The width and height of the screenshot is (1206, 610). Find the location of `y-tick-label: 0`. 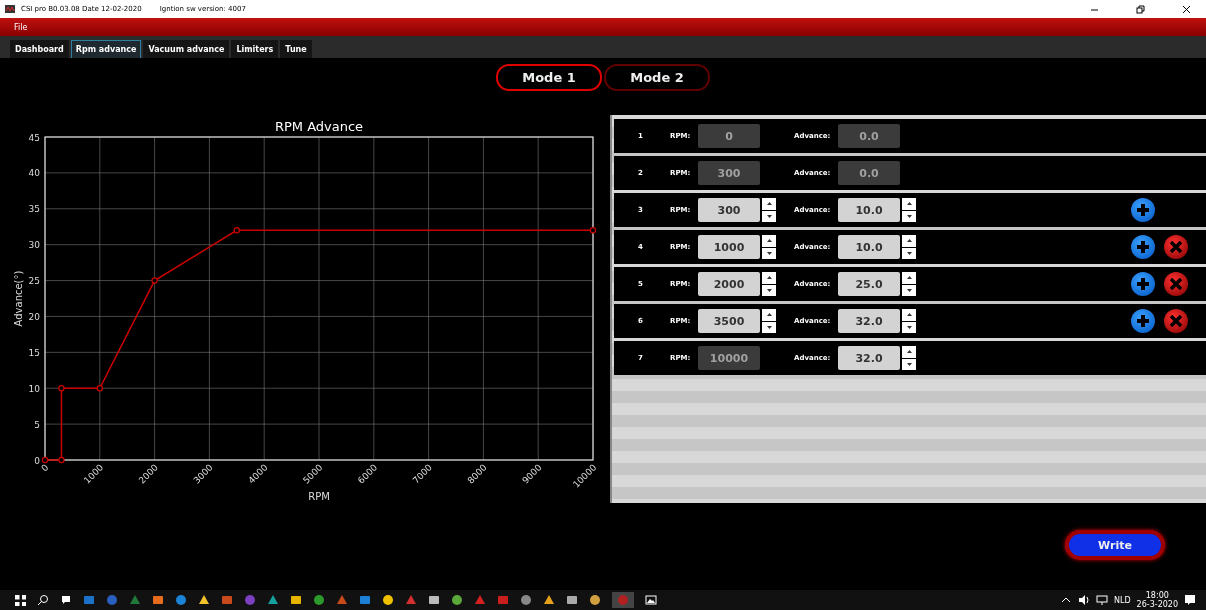

y-tick-label: 0 is located at coordinates (37, 460).